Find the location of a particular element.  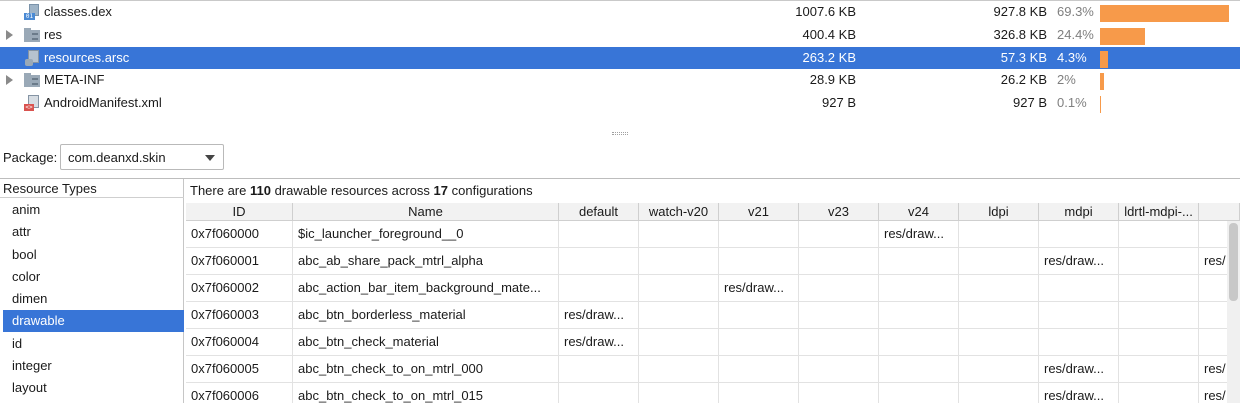

resource-id-cell: 0x7f060003 is located at coordinates (239, 315).